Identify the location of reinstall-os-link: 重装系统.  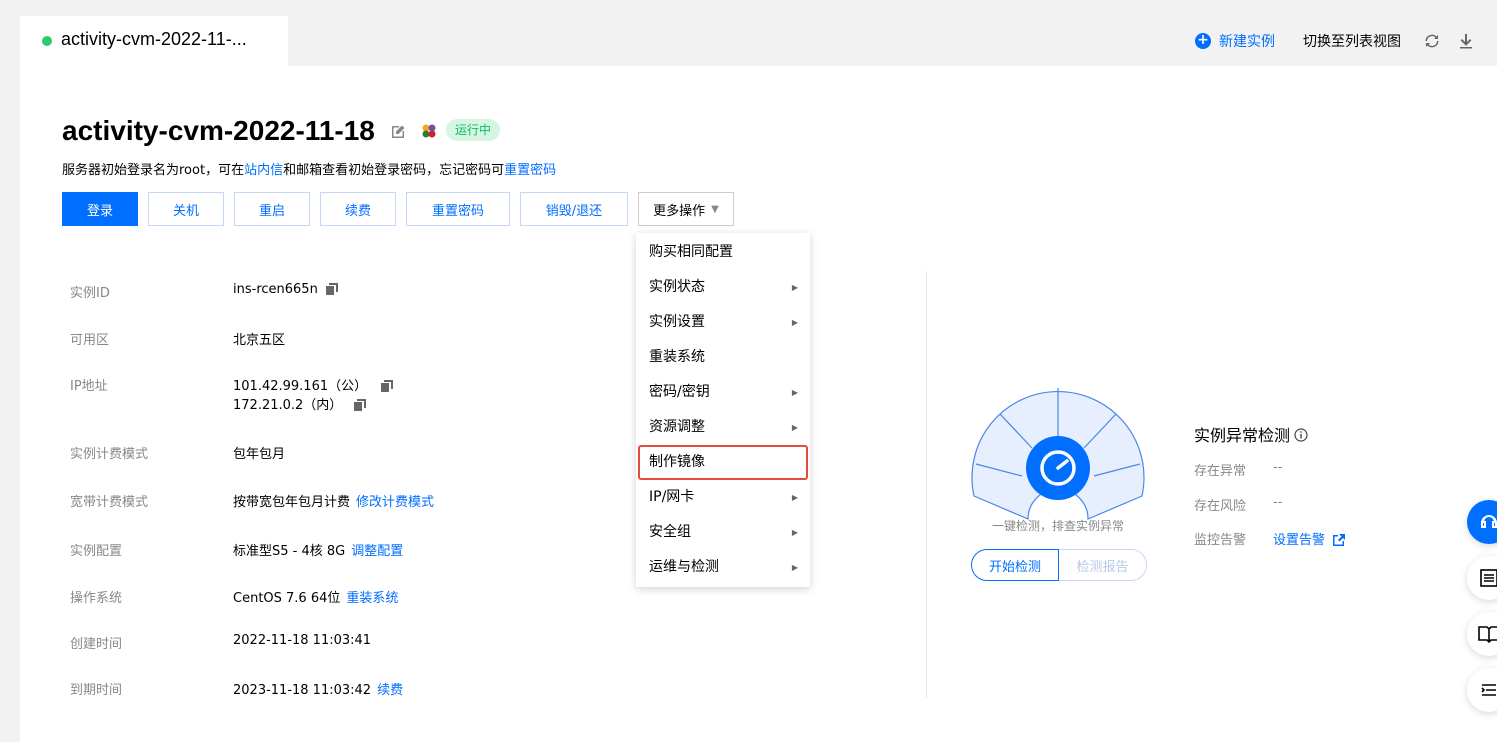
(372, 598).